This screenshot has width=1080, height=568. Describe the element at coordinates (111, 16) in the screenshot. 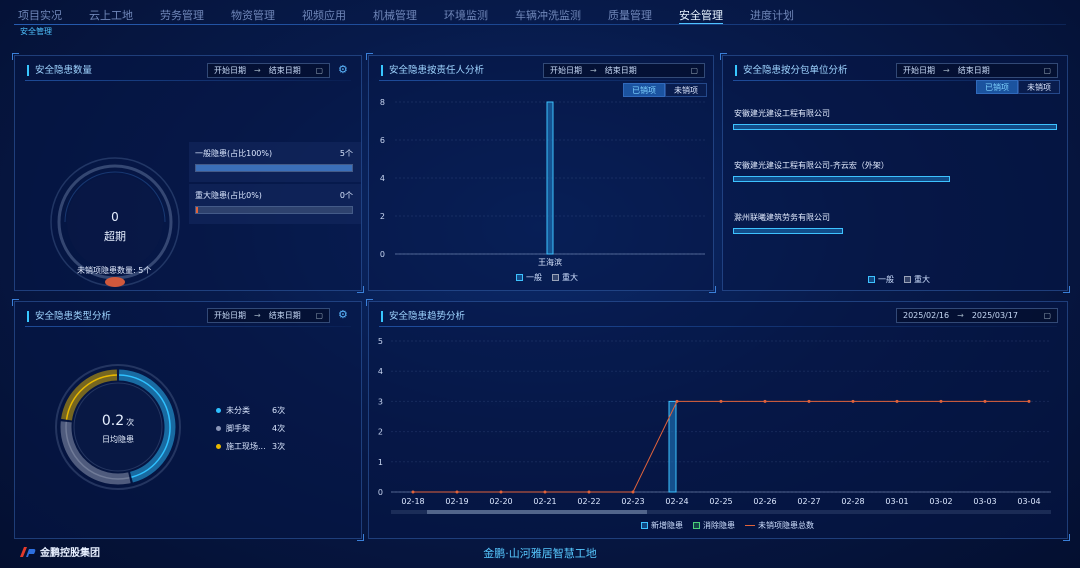

I see `nav-item: 云上工地` at that location.